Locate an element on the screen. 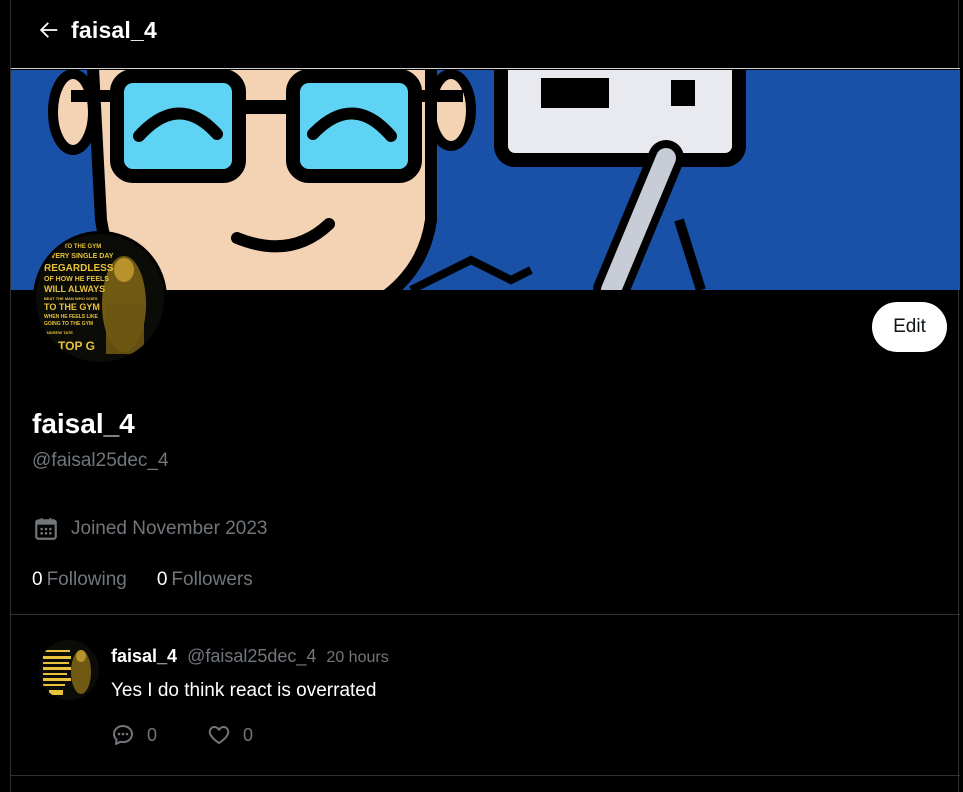  edit-profile-button: Edit is located at coordinates (909, 327).